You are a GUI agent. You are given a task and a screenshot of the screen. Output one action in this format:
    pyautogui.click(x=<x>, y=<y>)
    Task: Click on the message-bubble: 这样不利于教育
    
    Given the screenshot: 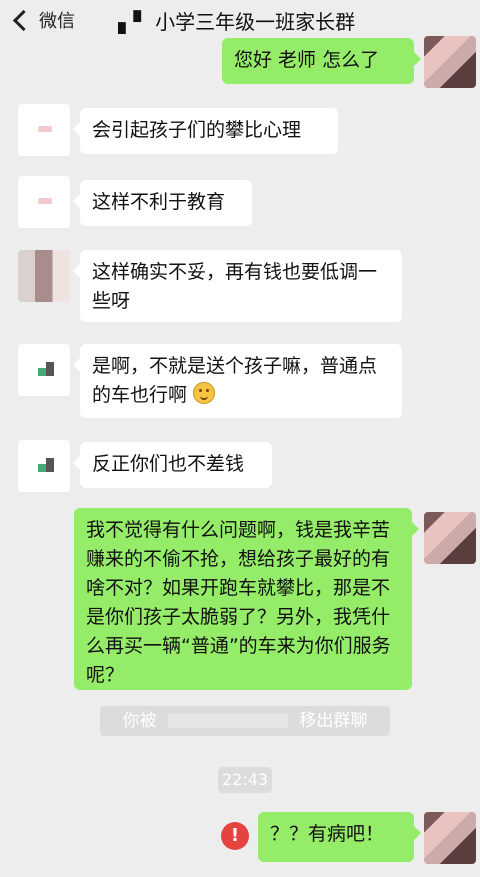 What is the action you would take?
    pyautogui.click(x=162, y=203)
    